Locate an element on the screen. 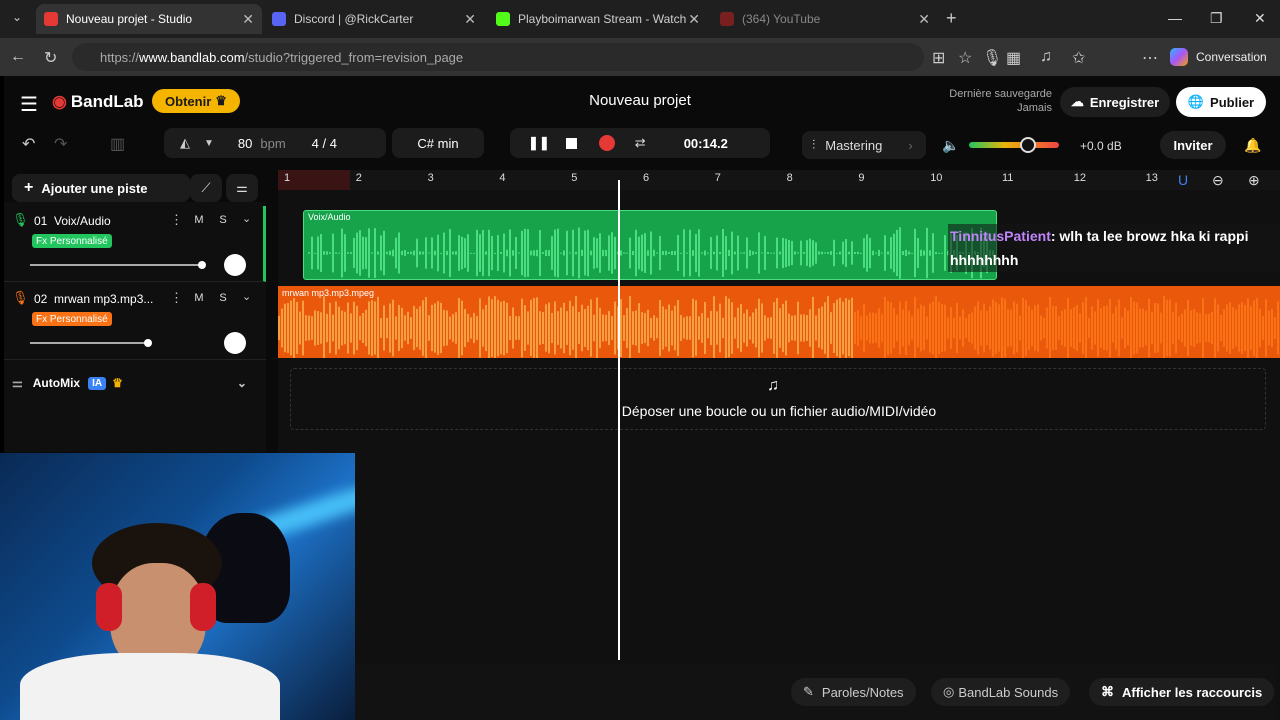  lyrics-notes-button: ✎ Paroles/Notes is located at coordinates (853, 692).